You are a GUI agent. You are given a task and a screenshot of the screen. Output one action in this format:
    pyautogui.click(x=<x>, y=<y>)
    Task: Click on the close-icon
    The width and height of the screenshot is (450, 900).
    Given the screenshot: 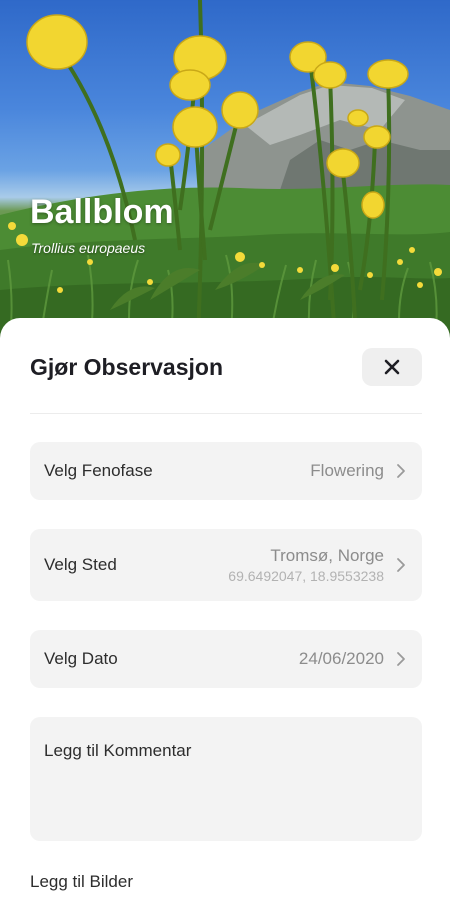 What is the action you would take?
    pyautogui.click(x=392, y=367)
    